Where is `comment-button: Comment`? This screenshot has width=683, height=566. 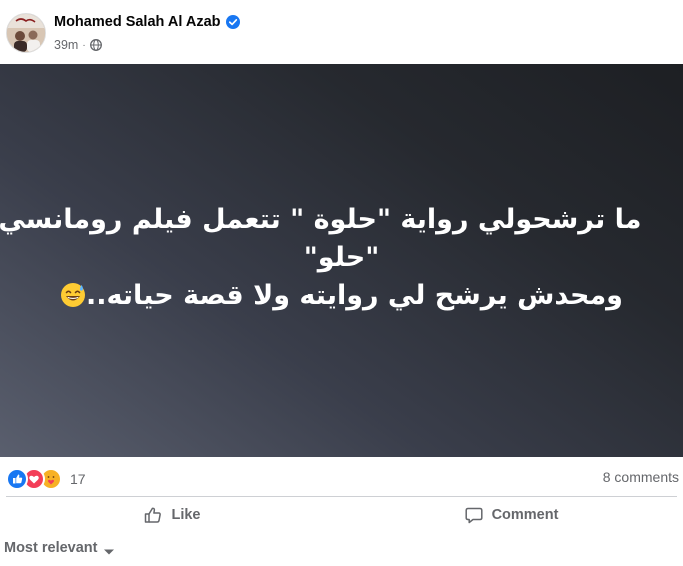 comment-button: Comment is located at coordinates (511, 515).